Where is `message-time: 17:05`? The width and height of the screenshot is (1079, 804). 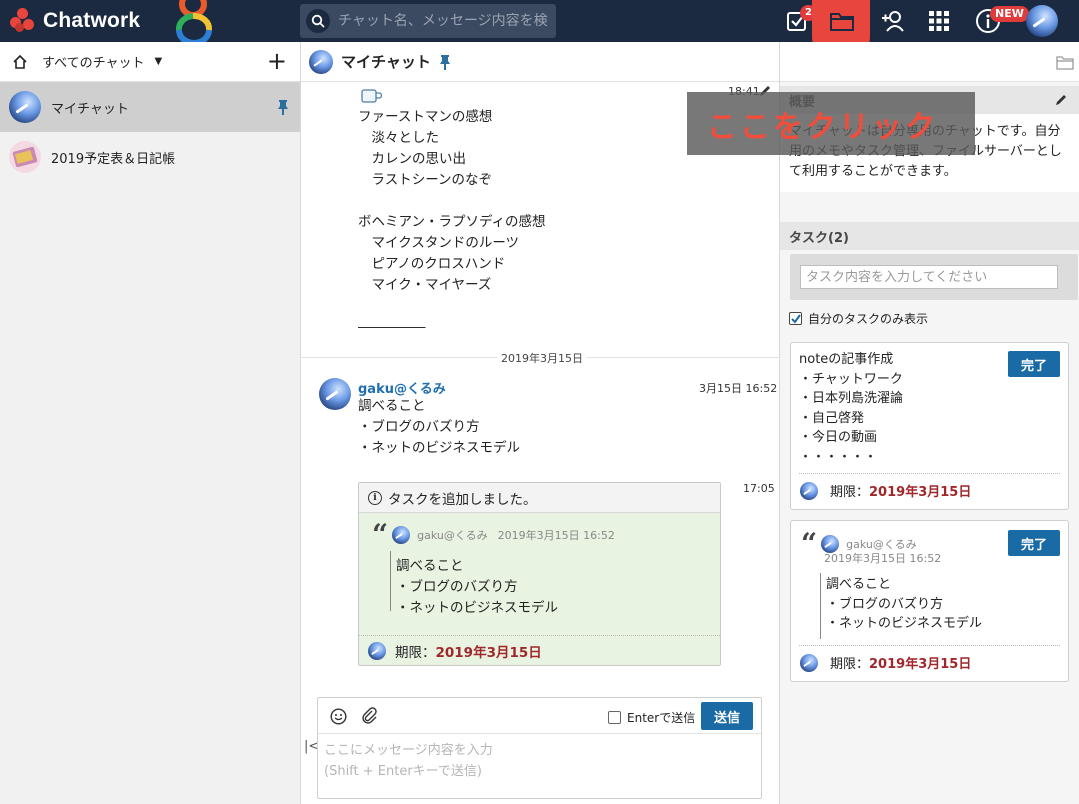 message-time: 17:05 is located at coordinates (759, 488).